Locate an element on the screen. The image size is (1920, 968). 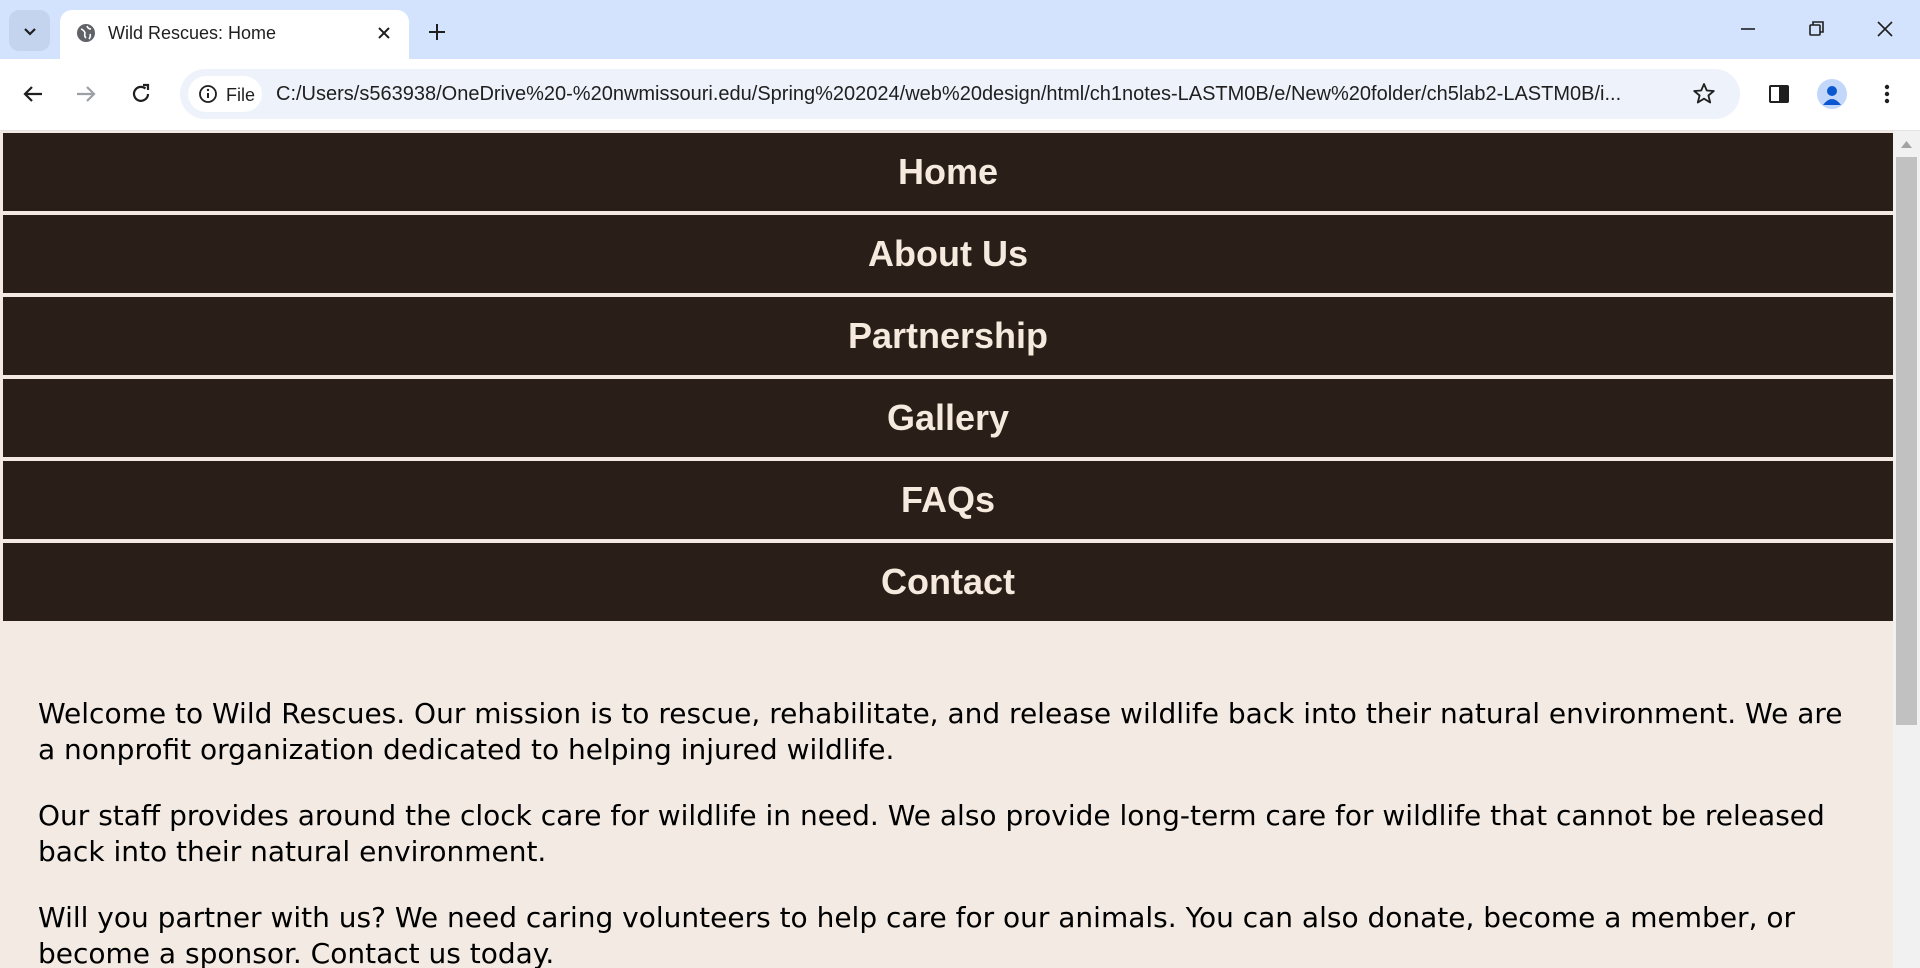
tab-strip: Wild Rescues: Home is located at coordinates (960, 29).